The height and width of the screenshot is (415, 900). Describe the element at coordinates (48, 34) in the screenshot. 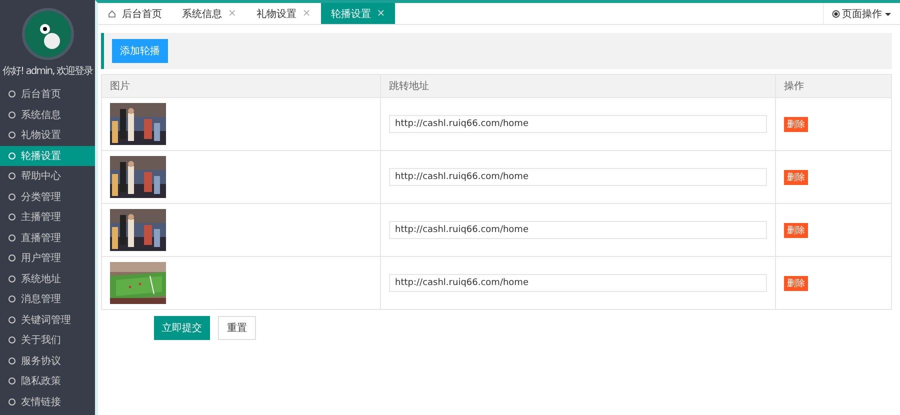

I see `avatar` at that location.